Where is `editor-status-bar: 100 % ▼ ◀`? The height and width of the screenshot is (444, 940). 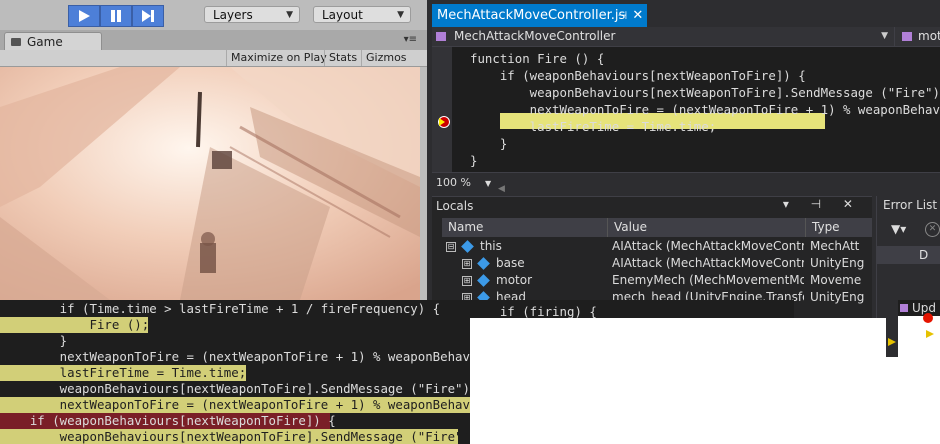
editor-status-bar: 100 % ▼ ◀ is located at coordinates (686, 183).